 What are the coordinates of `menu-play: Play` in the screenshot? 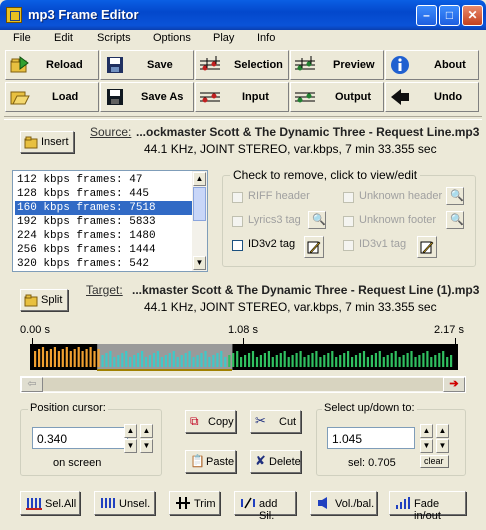 It's located at (223, 38).